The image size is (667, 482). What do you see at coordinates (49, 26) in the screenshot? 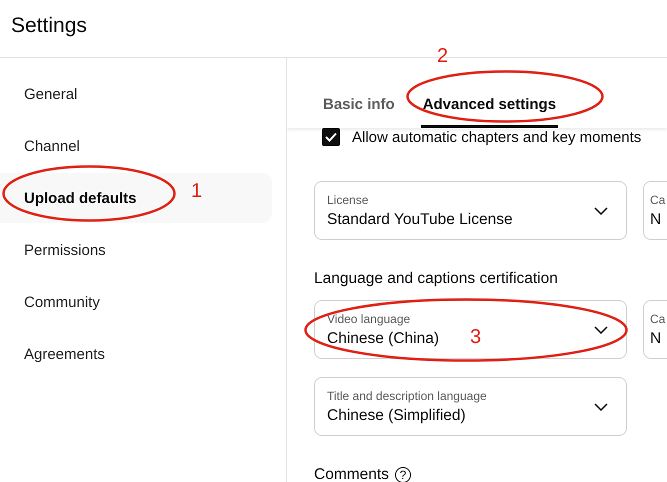
I see `page-title: Settings` at bounding box center [49, 26].